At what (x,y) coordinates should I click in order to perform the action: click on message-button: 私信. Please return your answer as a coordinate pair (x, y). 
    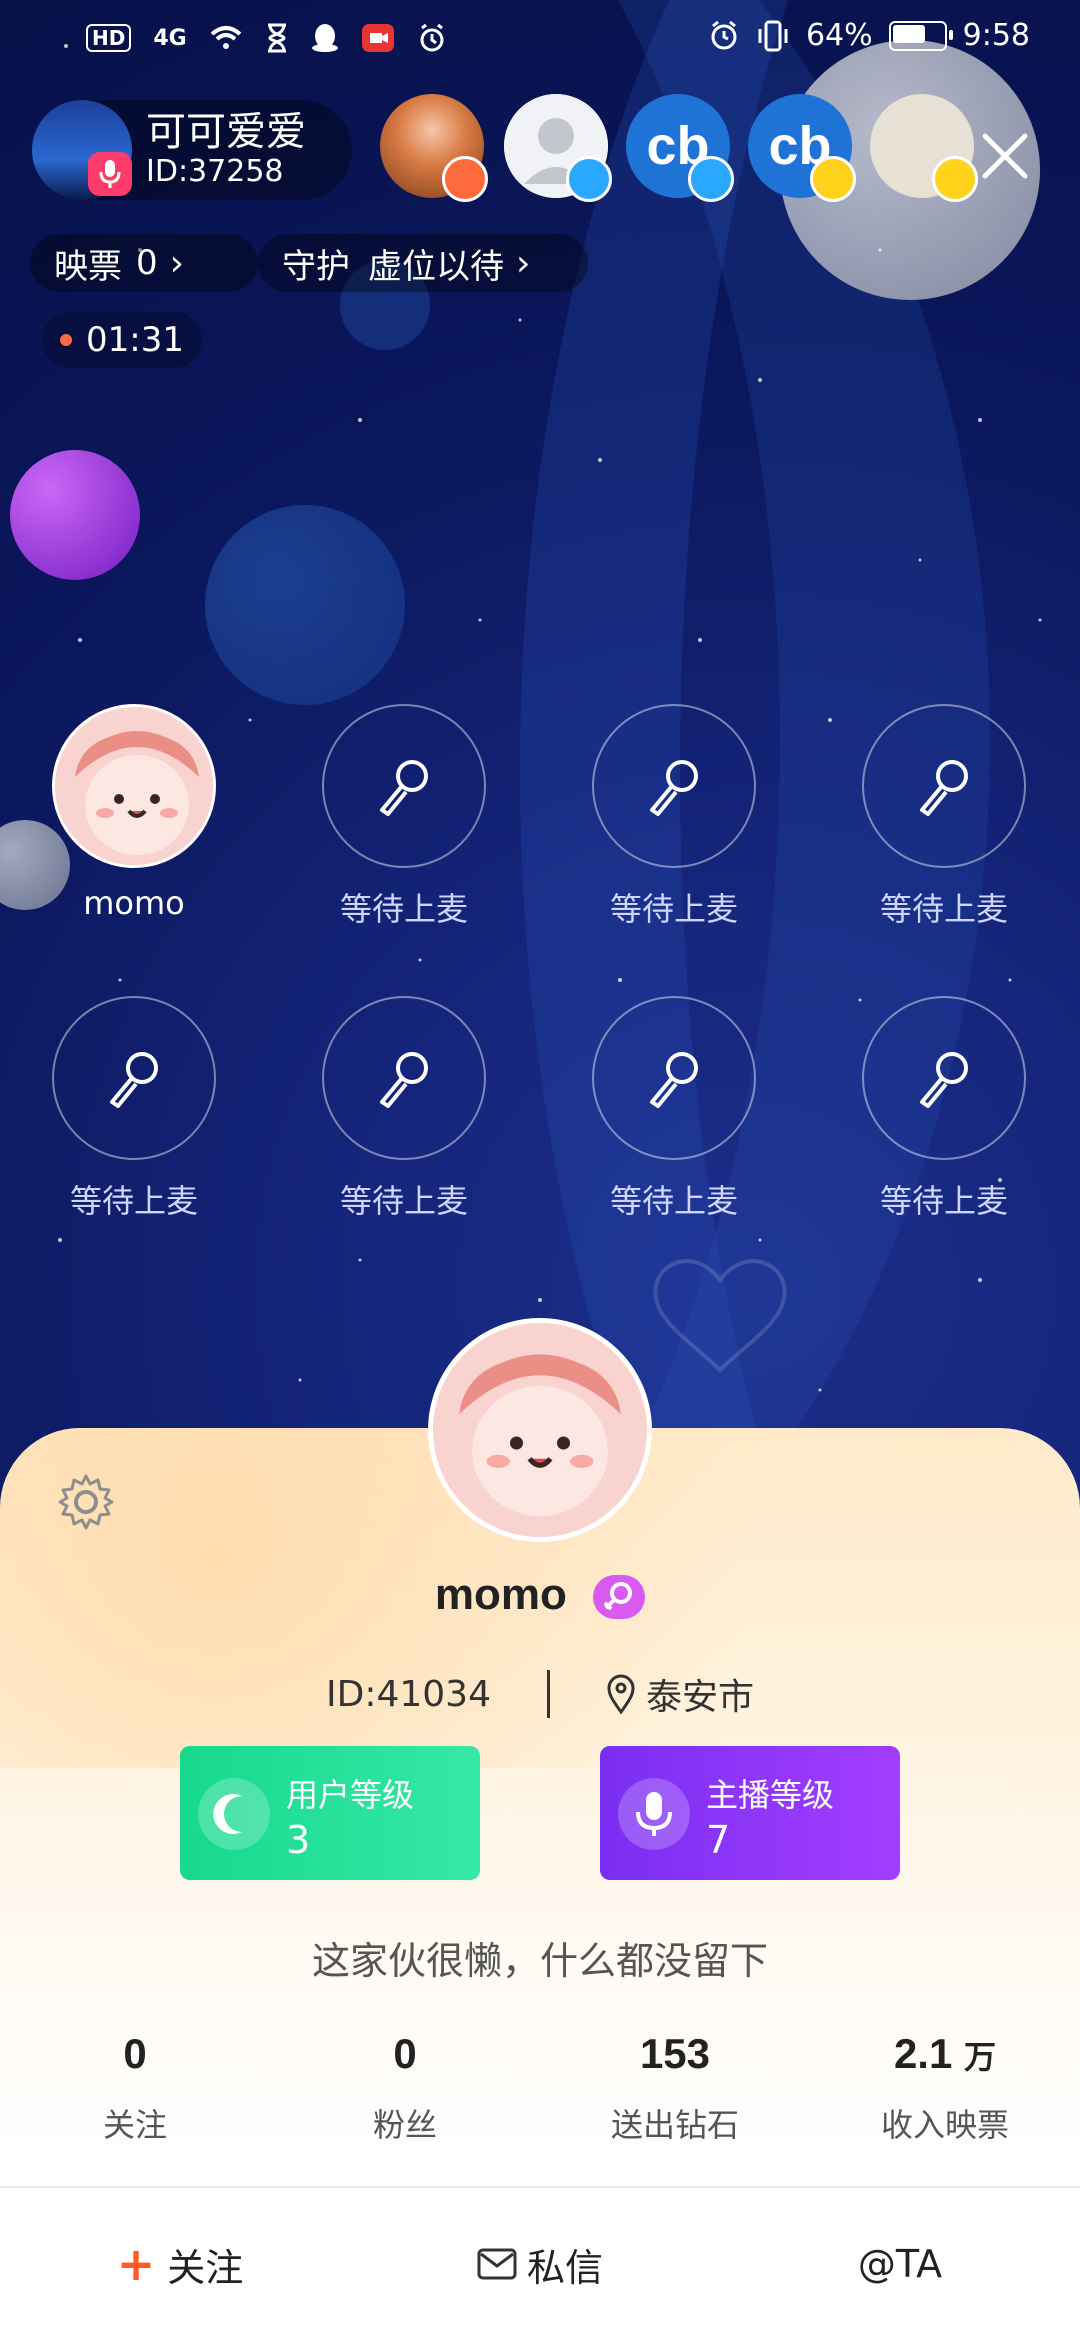
    Looking at the image, I should click on (540, 2264).